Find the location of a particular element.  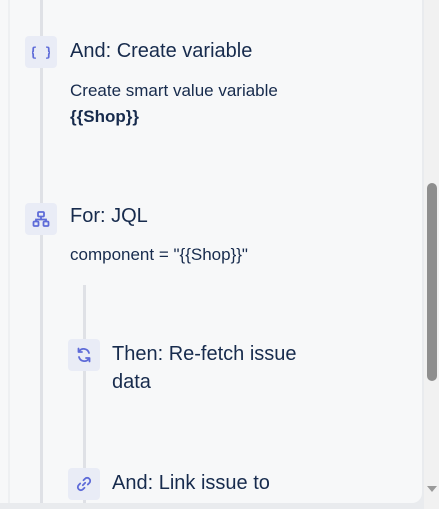

step-title-line-2: data is located at coordinates (131, 382).